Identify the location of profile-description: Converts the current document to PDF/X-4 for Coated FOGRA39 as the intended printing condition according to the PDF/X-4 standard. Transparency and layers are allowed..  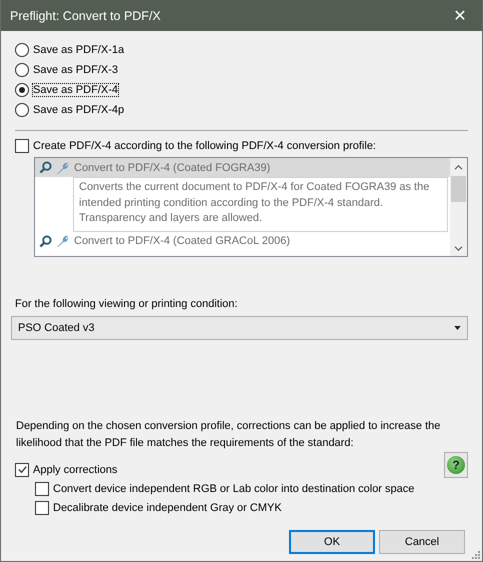
(260, 204).